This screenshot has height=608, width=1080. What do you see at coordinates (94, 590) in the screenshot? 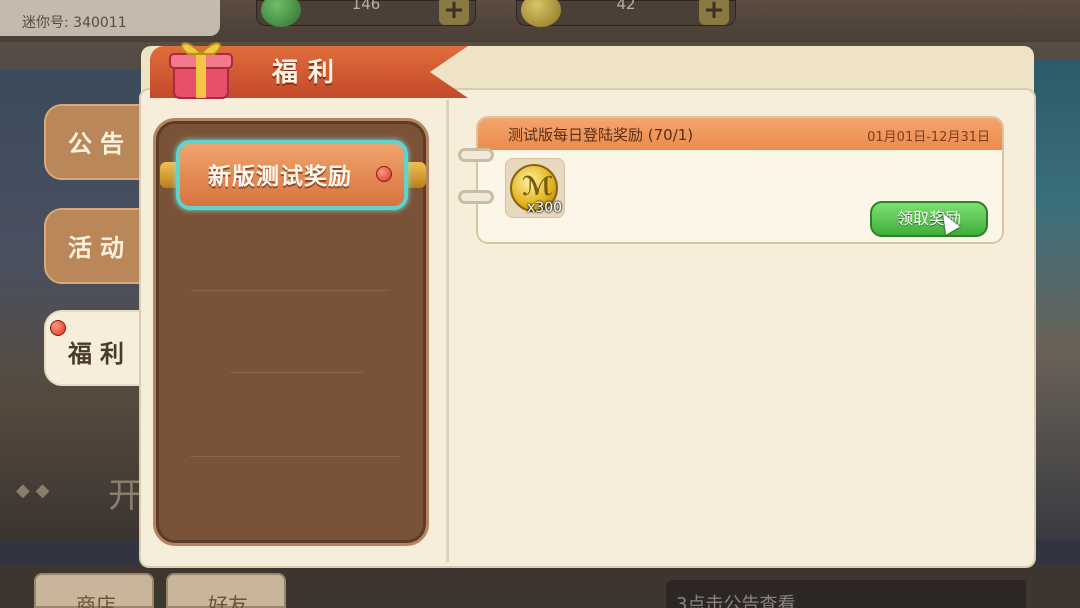
I see `shop-button: 商店` at bounding box center [94, 590].